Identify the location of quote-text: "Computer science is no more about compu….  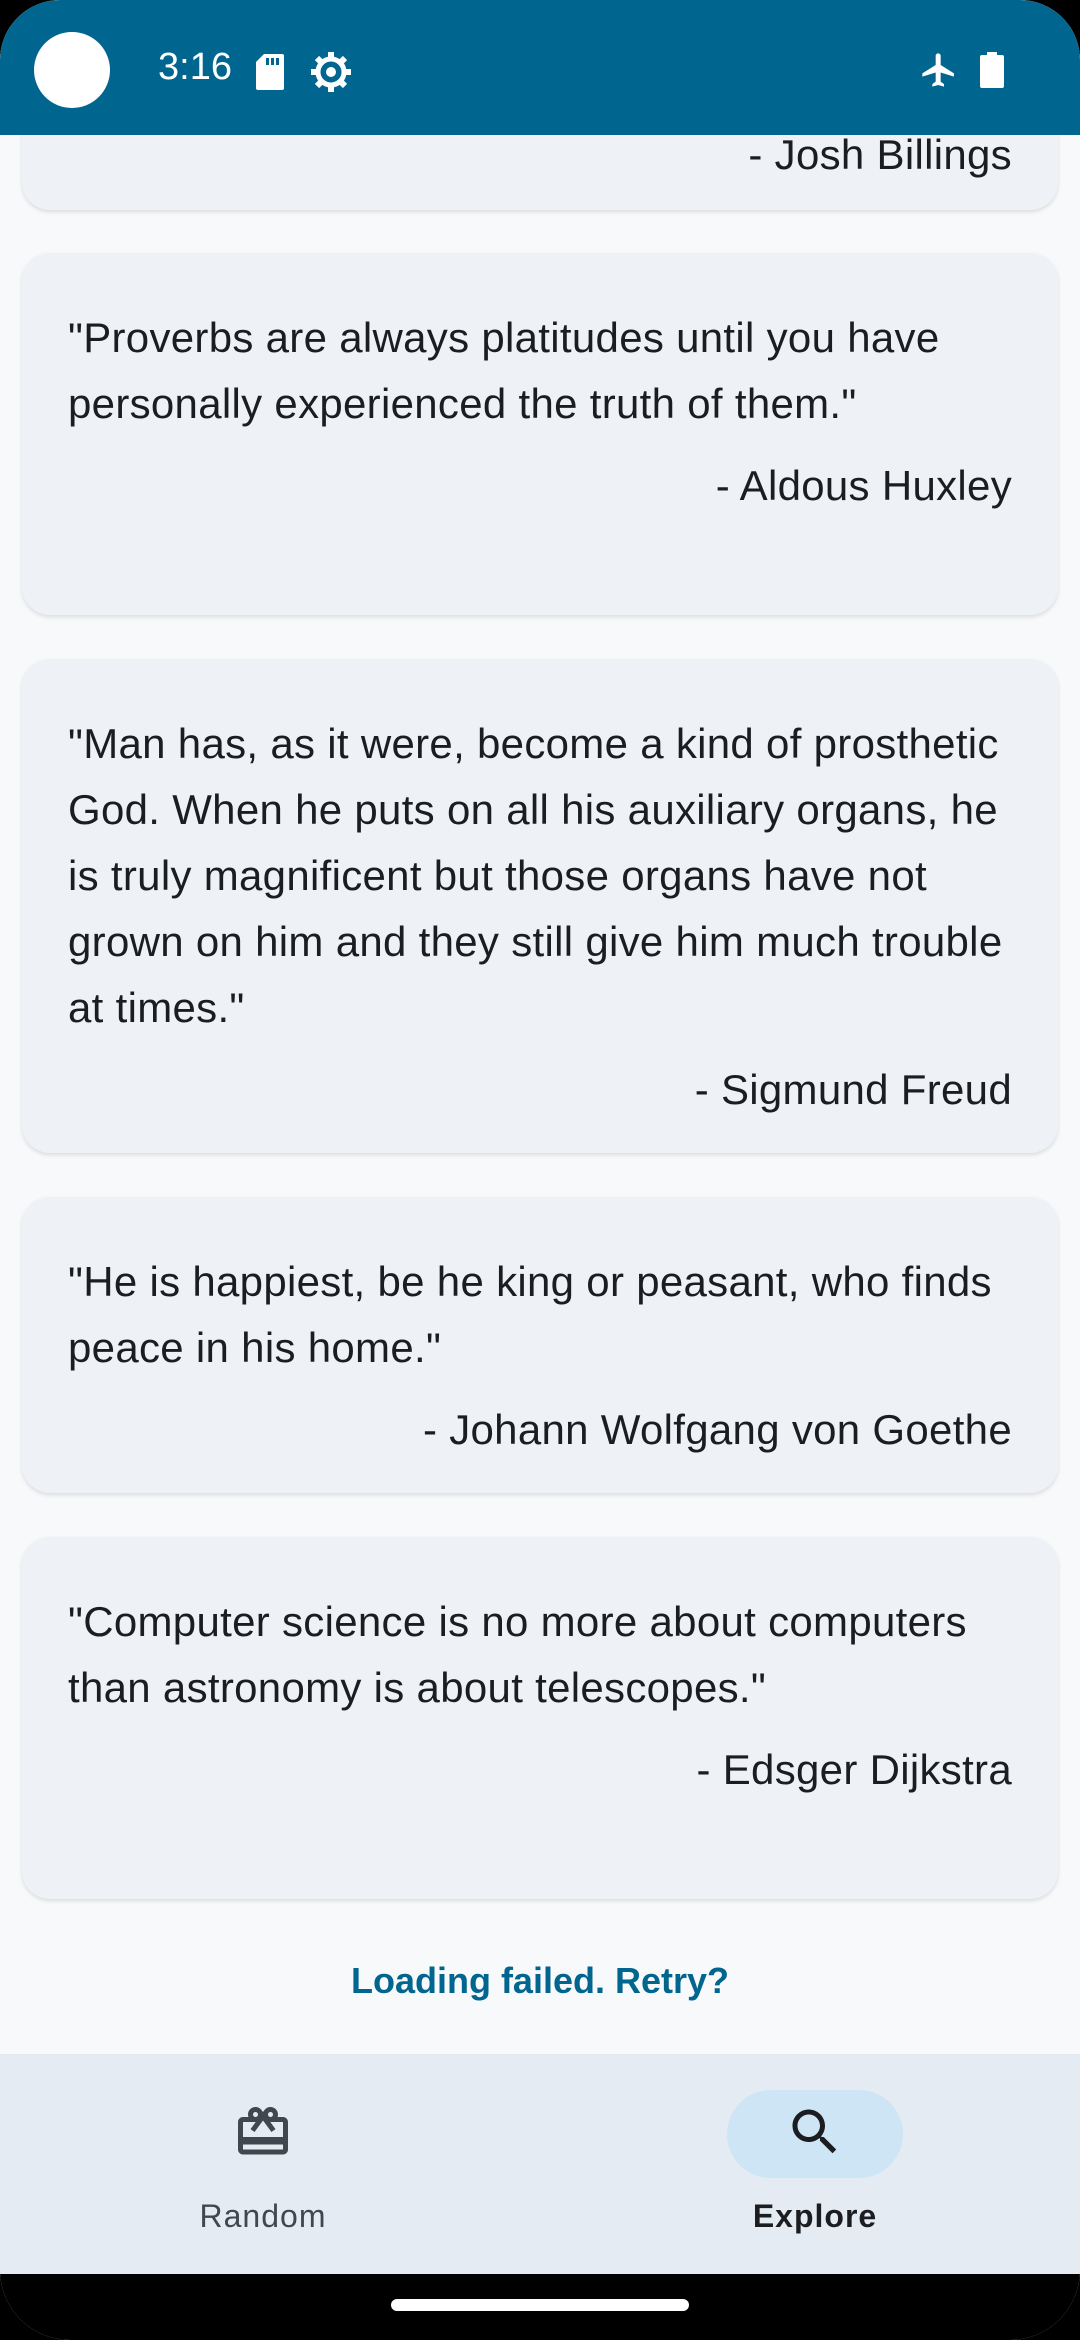
(517, 1654).